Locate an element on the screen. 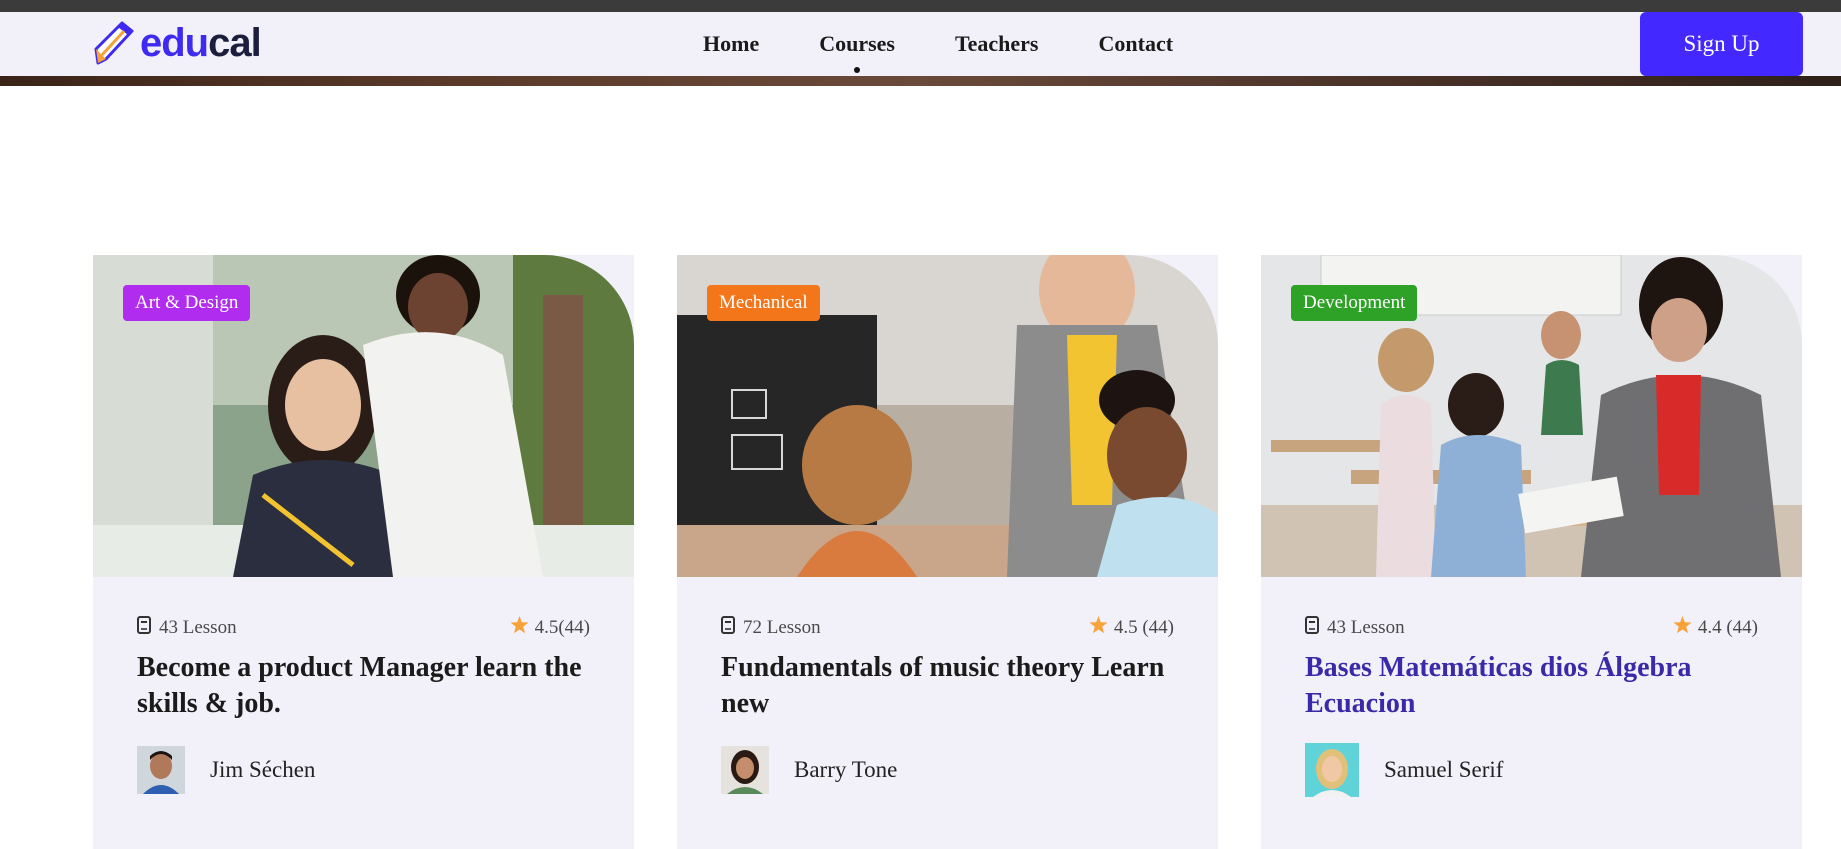  course-rating: 4.4 (44) is located at coordinates (1715, 628).